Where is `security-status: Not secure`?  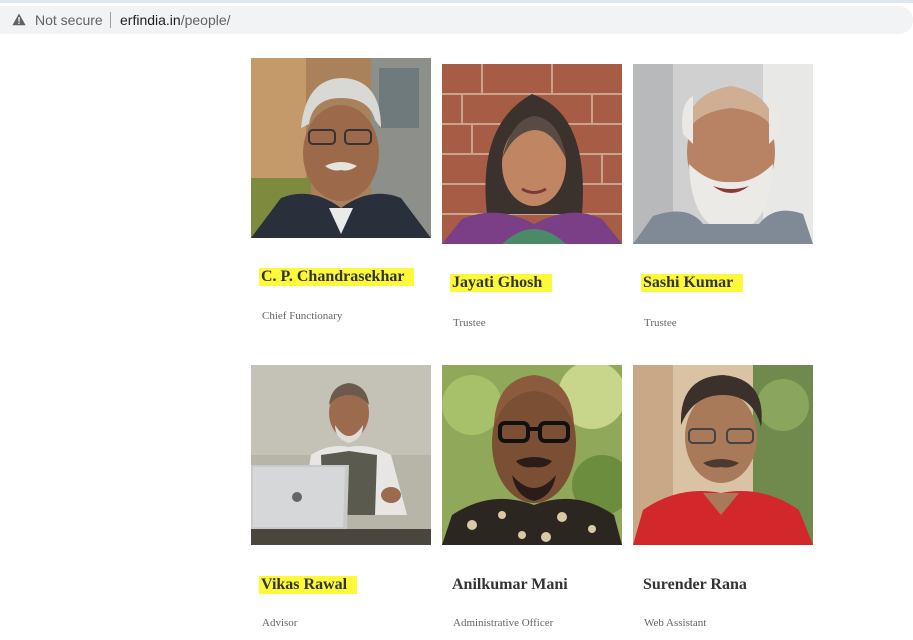
security-status: Not secure is located at coordinates (69, 20).